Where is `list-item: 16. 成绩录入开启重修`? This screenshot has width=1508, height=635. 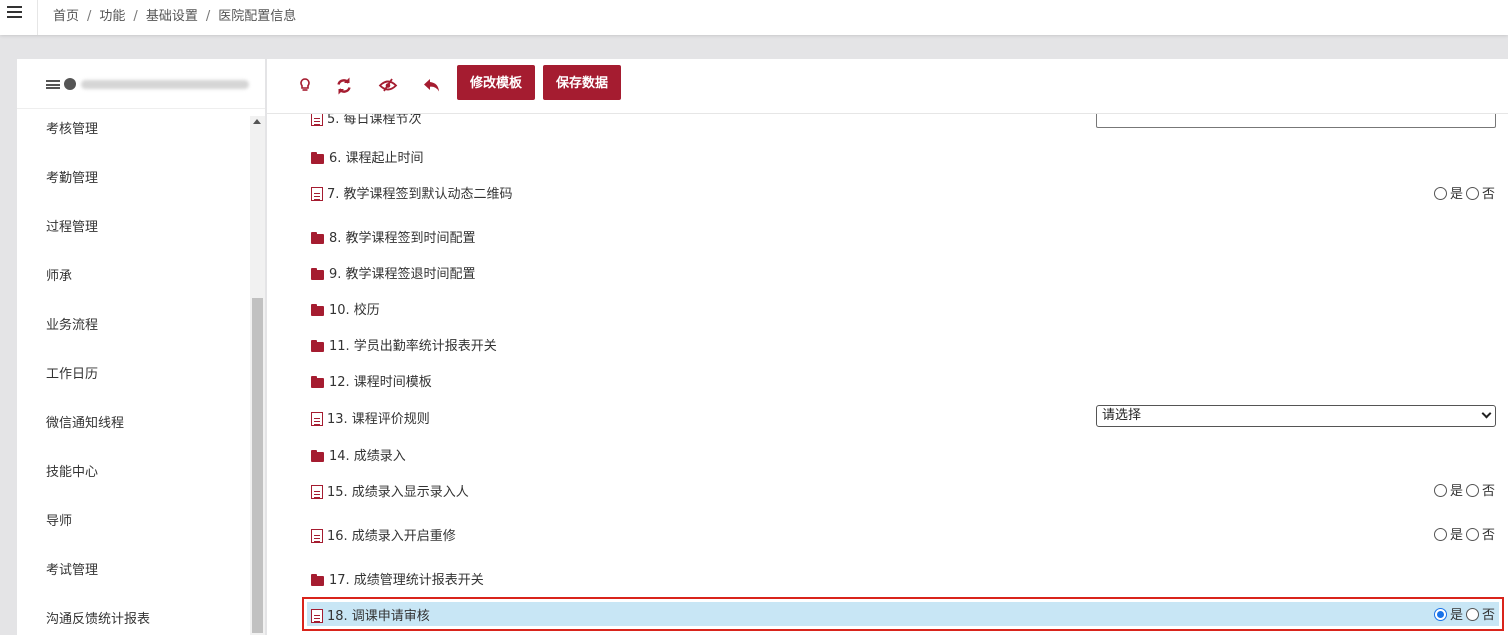
list-item: 16. 成绩录入开启重修 is located at coordinates (383, 535).